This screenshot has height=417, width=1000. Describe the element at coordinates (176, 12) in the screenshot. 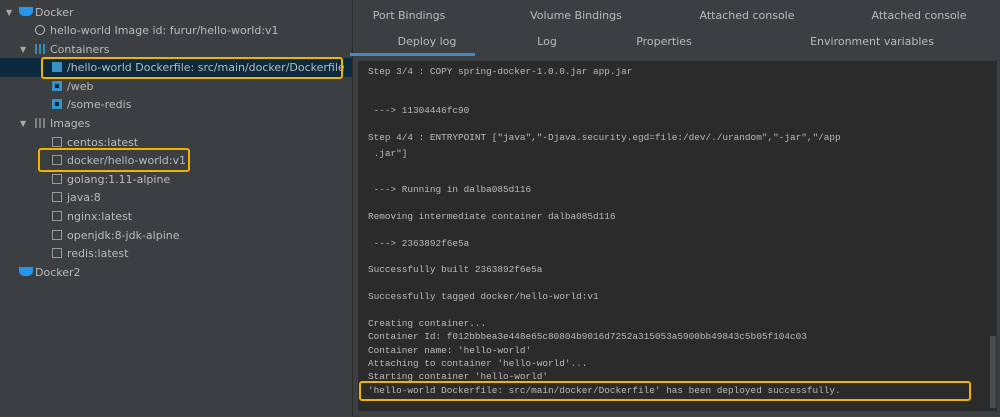

I see `tree-docker: ▼ Docker` at that location.